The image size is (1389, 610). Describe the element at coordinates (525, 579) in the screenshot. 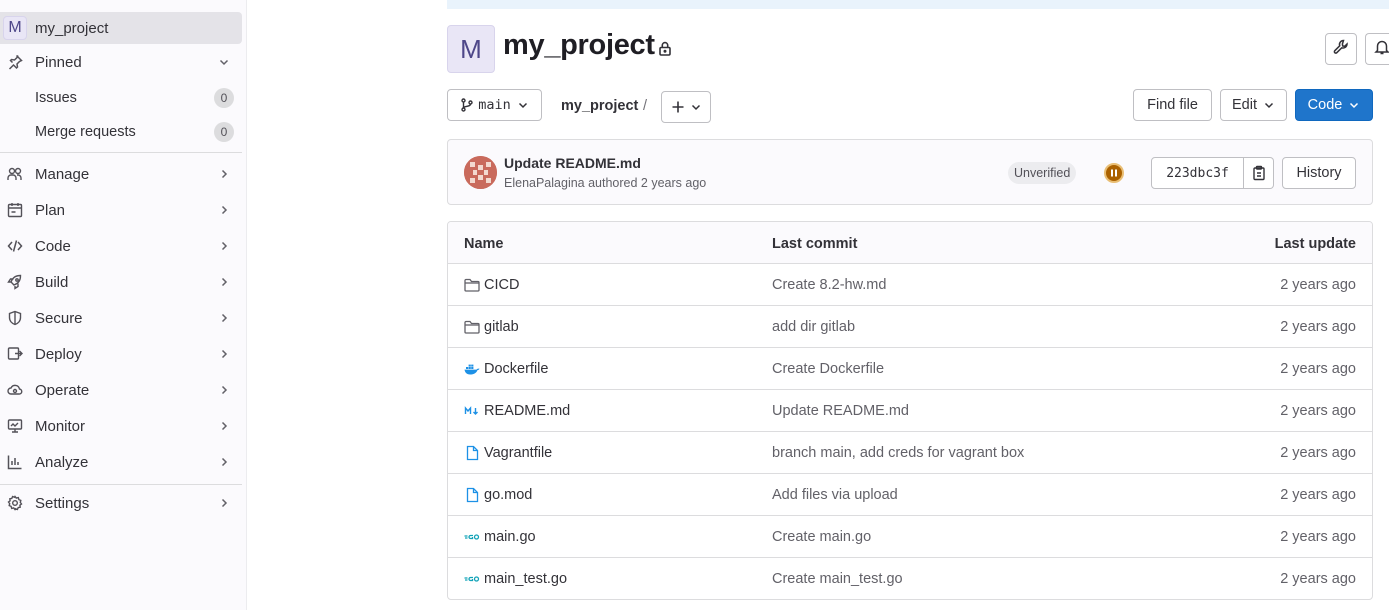

I see `file-name-link: main_test.go` at that location.